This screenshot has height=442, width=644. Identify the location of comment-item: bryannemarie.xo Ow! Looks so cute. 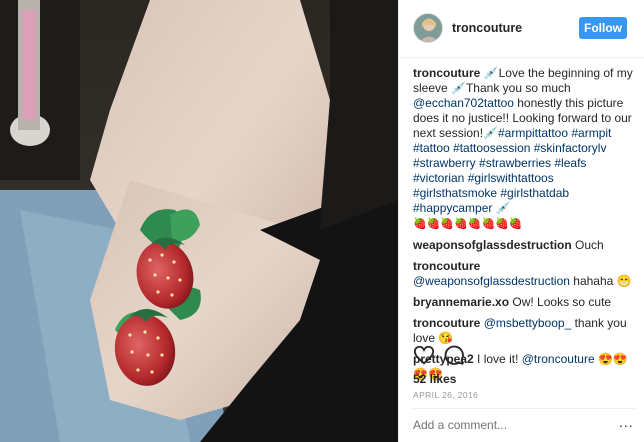
(524, 302).